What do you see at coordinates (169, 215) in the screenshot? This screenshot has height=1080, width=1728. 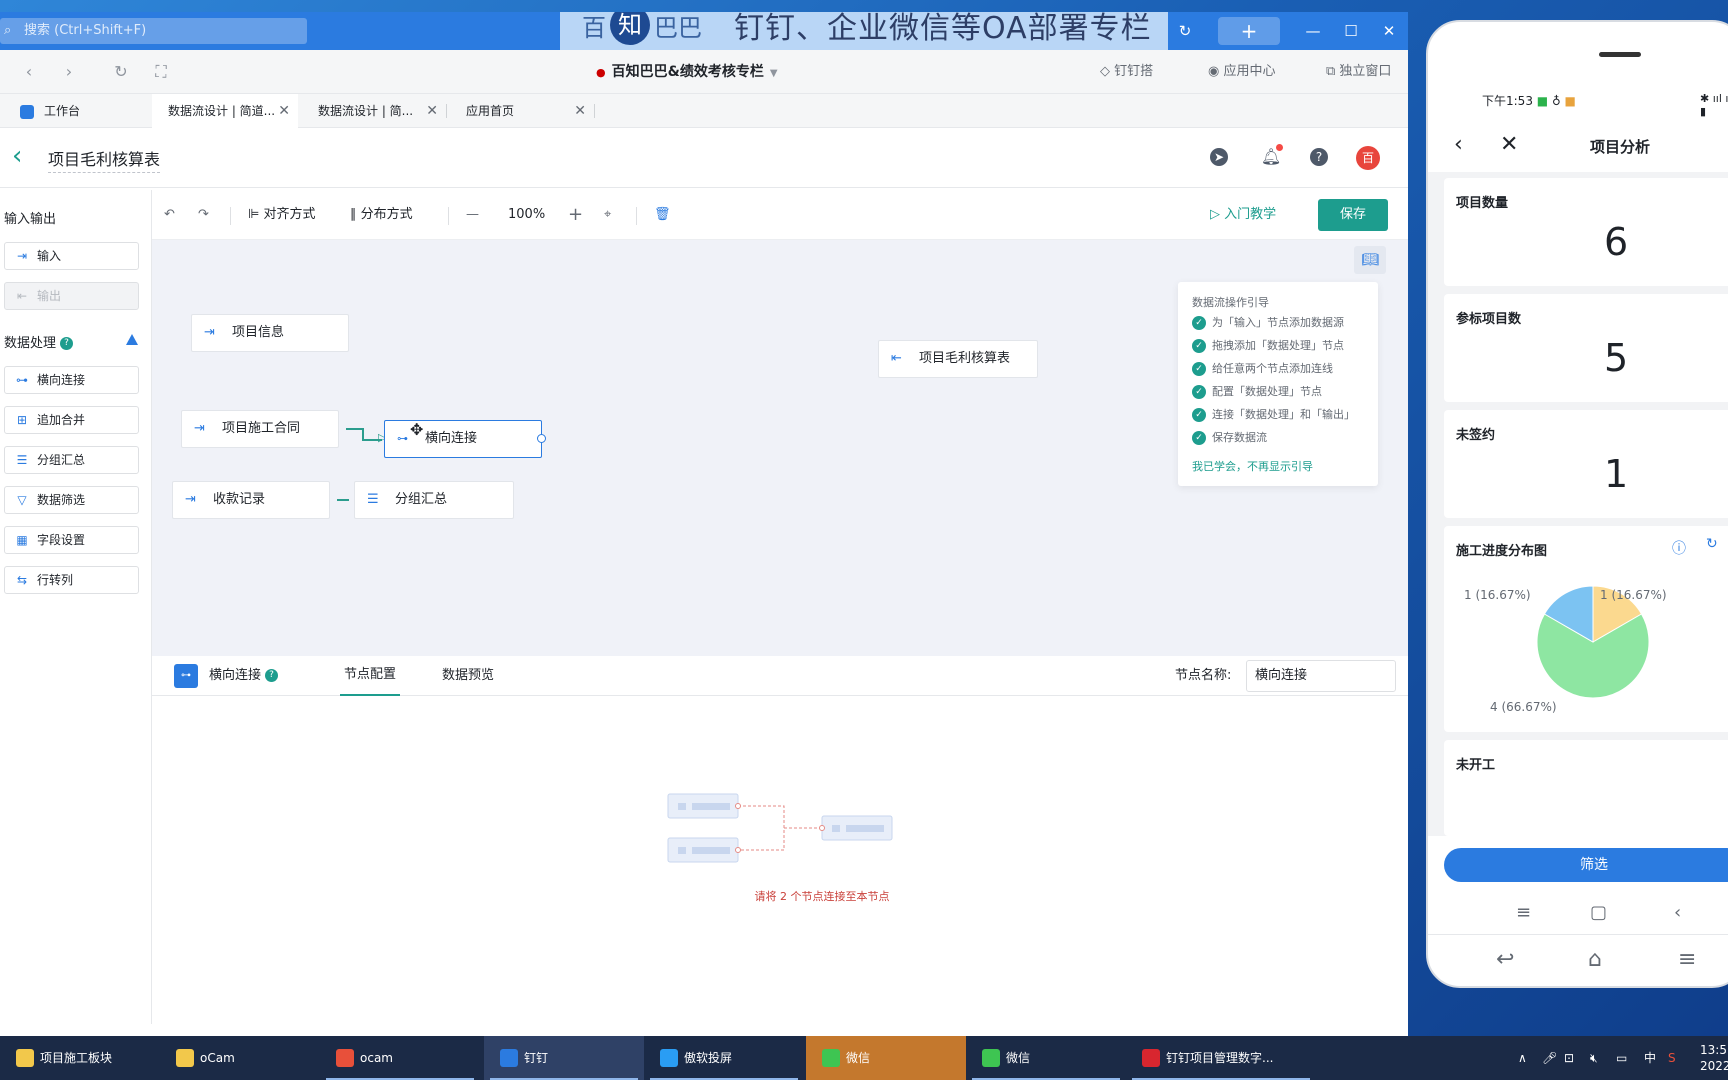 I see `undo-icon: ↶` at bounding box center [169, 215].